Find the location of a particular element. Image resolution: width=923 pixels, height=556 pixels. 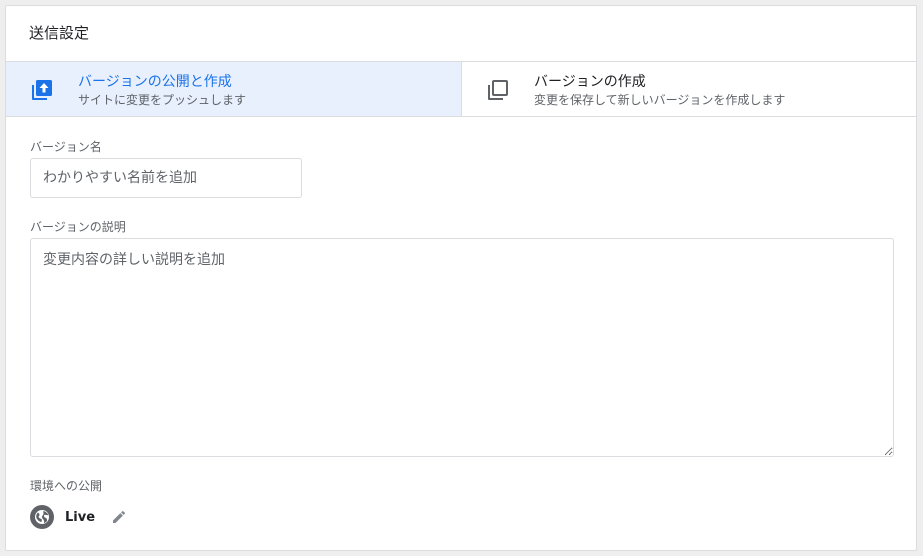

page-title: 送信設定 is located at coordinates (59, 33).